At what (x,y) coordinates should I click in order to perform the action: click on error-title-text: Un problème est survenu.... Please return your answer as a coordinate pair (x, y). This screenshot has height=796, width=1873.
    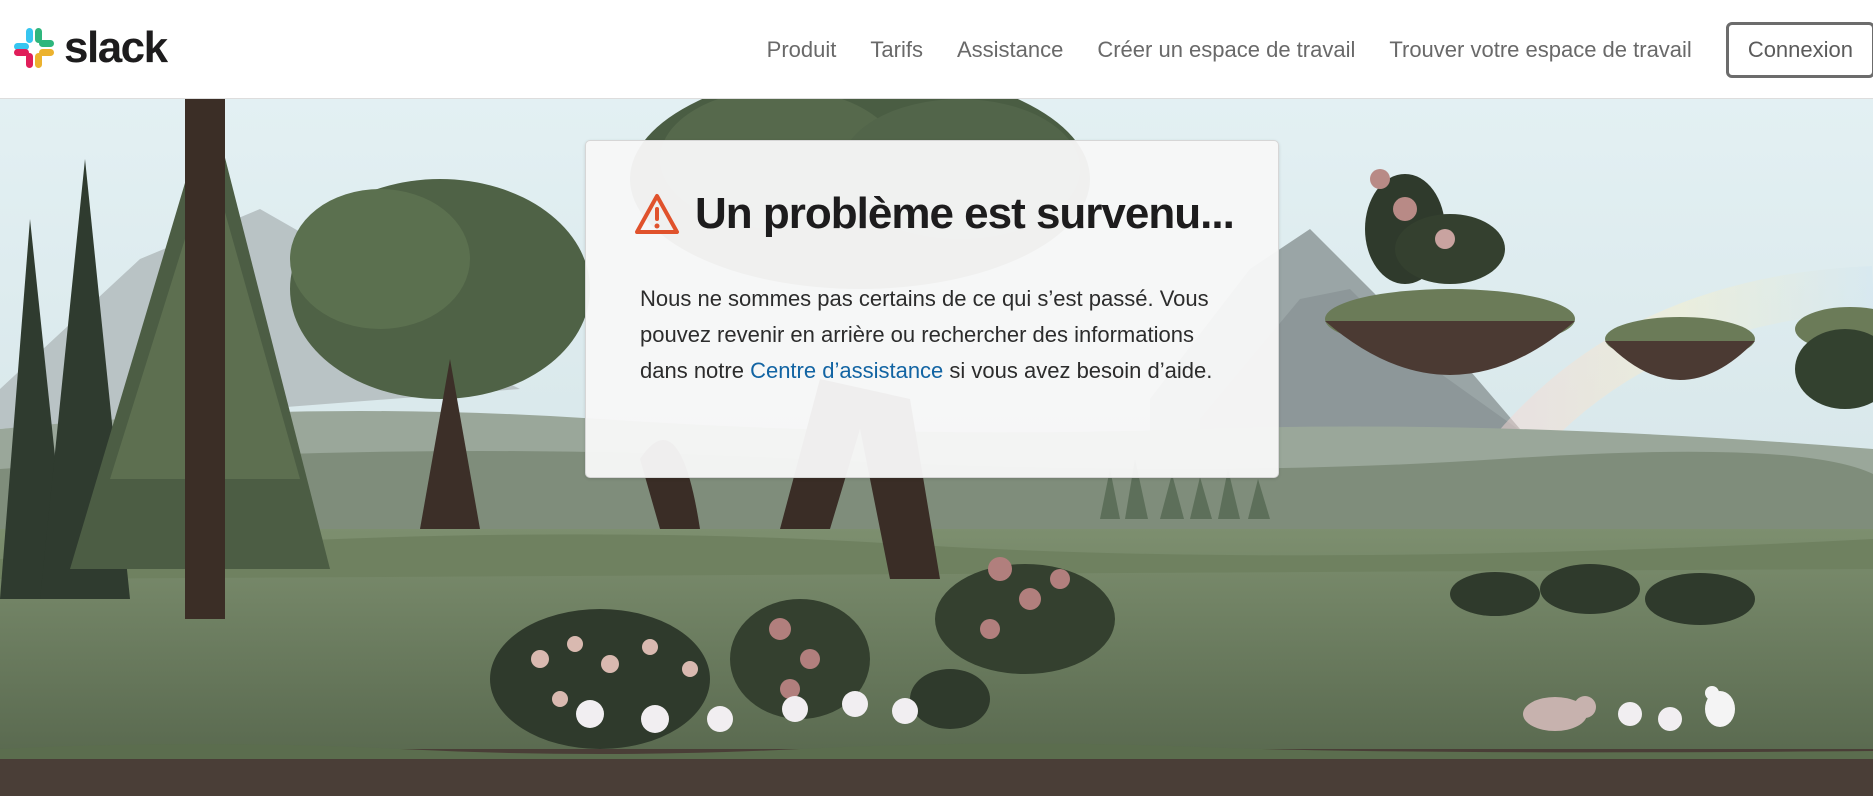
    Looking at the image, I should click on (965, 213).